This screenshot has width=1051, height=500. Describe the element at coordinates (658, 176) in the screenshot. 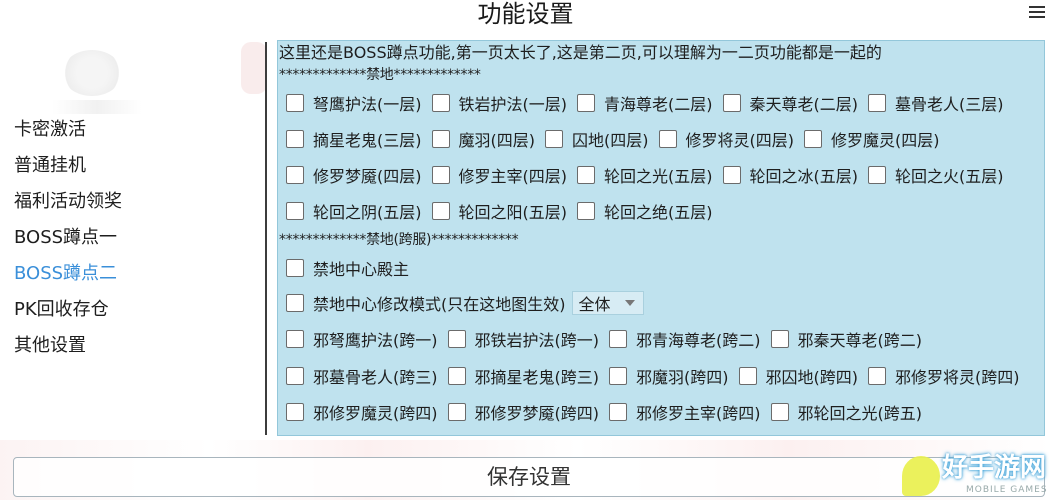

I see `checkbox-label: 轮回之光(五层)` at that location.